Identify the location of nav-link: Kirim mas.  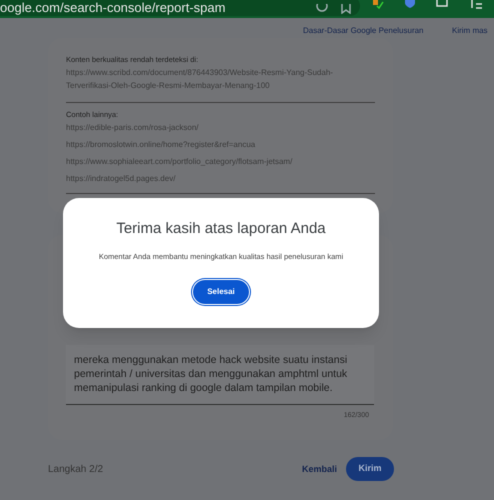
(470, 31).